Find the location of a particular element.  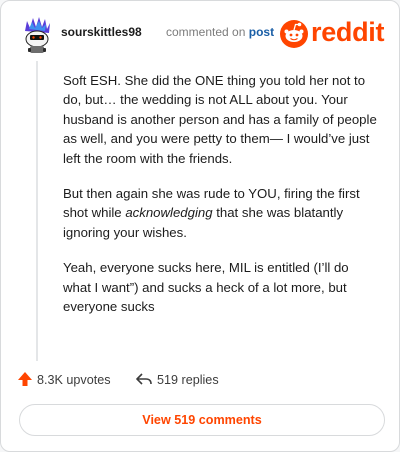

upvote-arrow-icon is located at coordinates (25, 379).